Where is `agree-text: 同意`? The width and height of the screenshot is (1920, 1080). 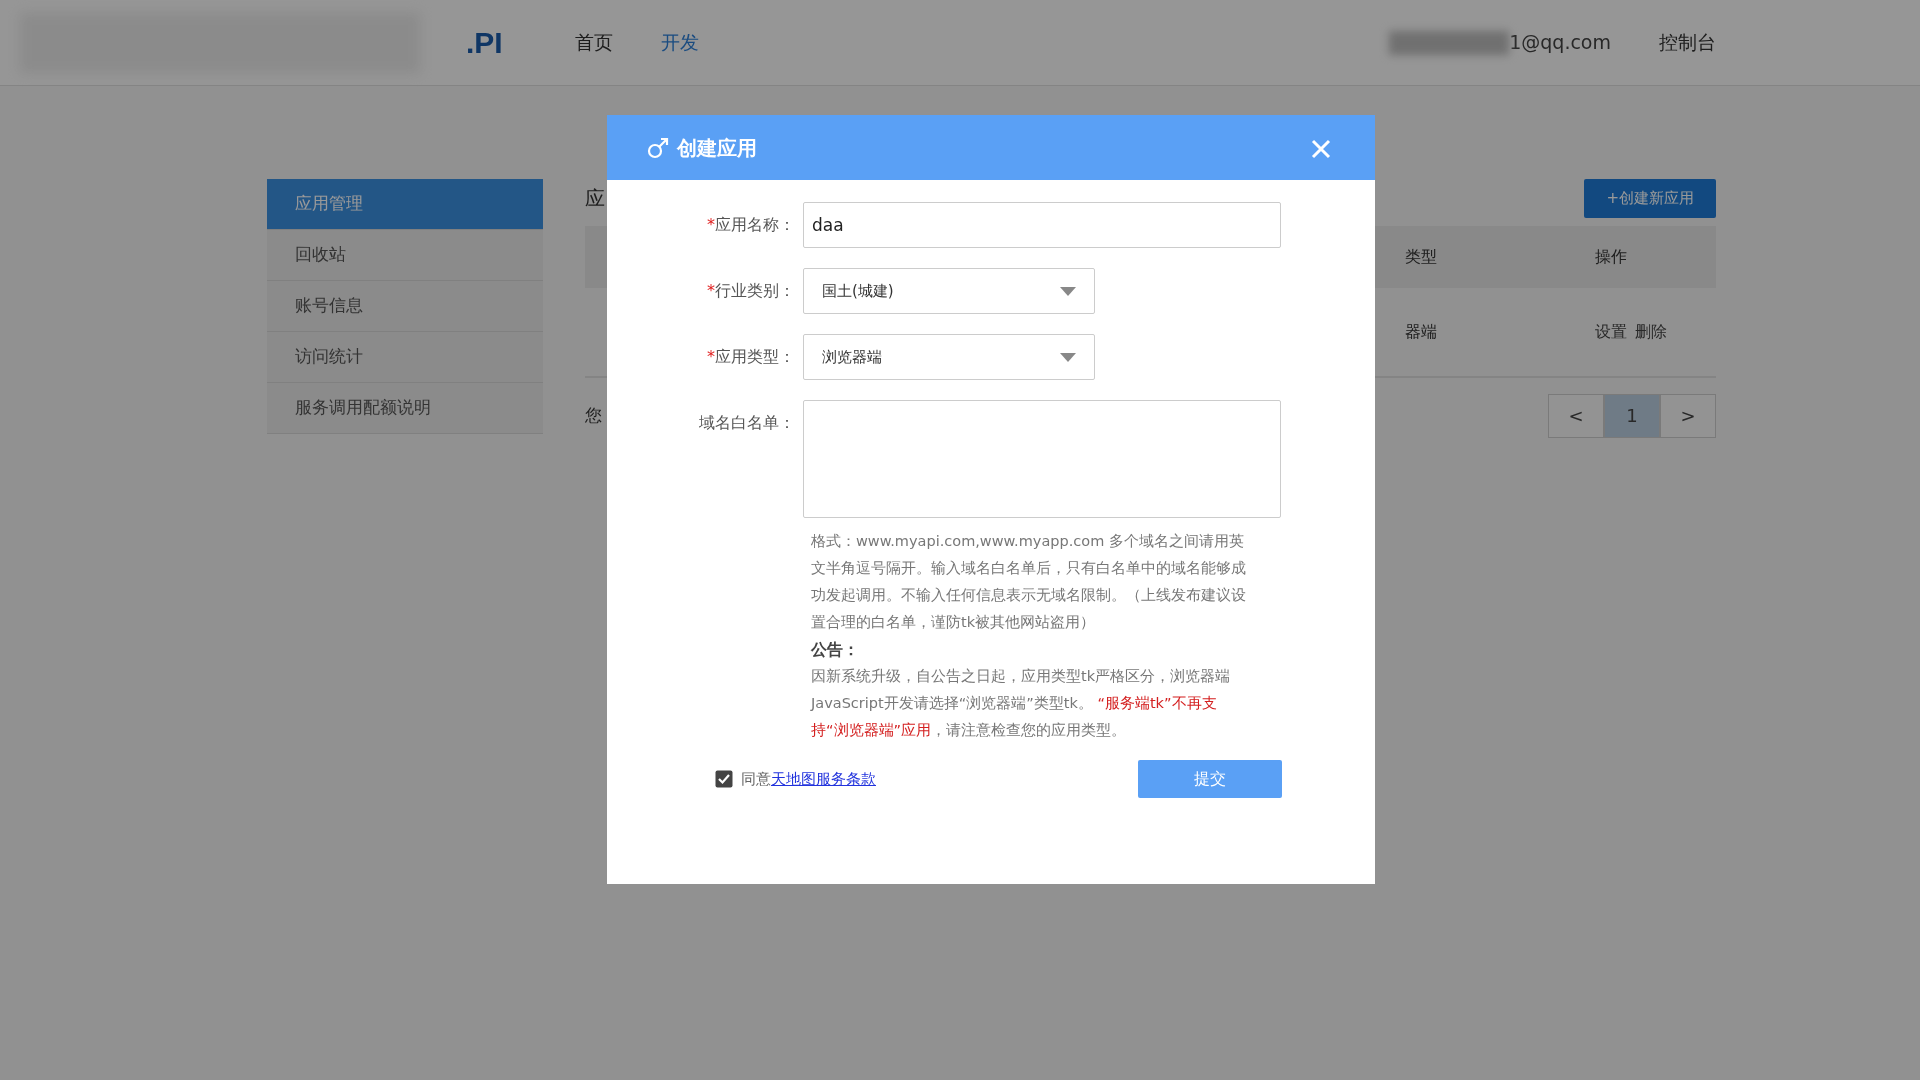
agree-text: 同意 is located at coordinates (756, 779).